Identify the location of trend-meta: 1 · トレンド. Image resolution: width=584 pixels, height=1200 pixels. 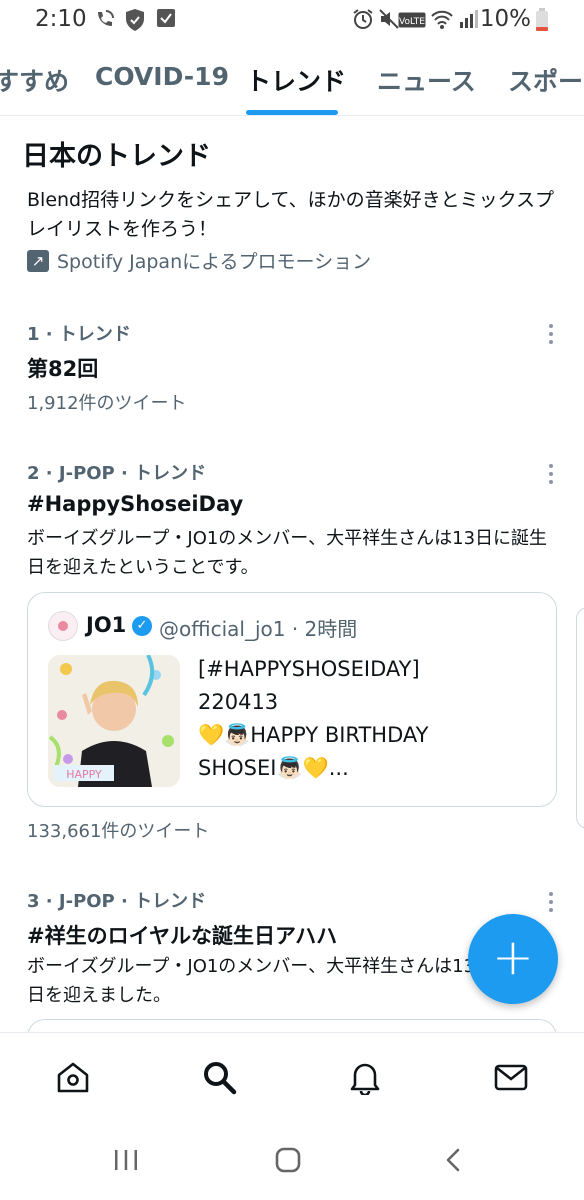
(79, 334).